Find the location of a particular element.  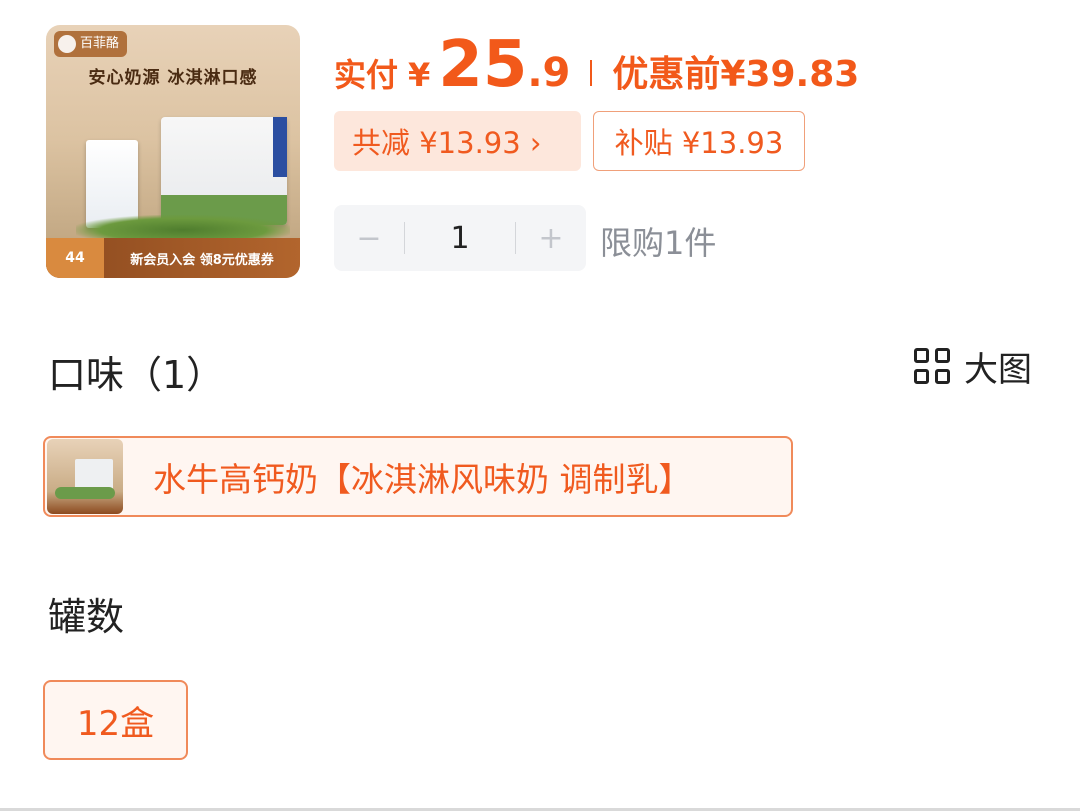

brand-name: 百菲酪 is located at coordinates (100, 43).